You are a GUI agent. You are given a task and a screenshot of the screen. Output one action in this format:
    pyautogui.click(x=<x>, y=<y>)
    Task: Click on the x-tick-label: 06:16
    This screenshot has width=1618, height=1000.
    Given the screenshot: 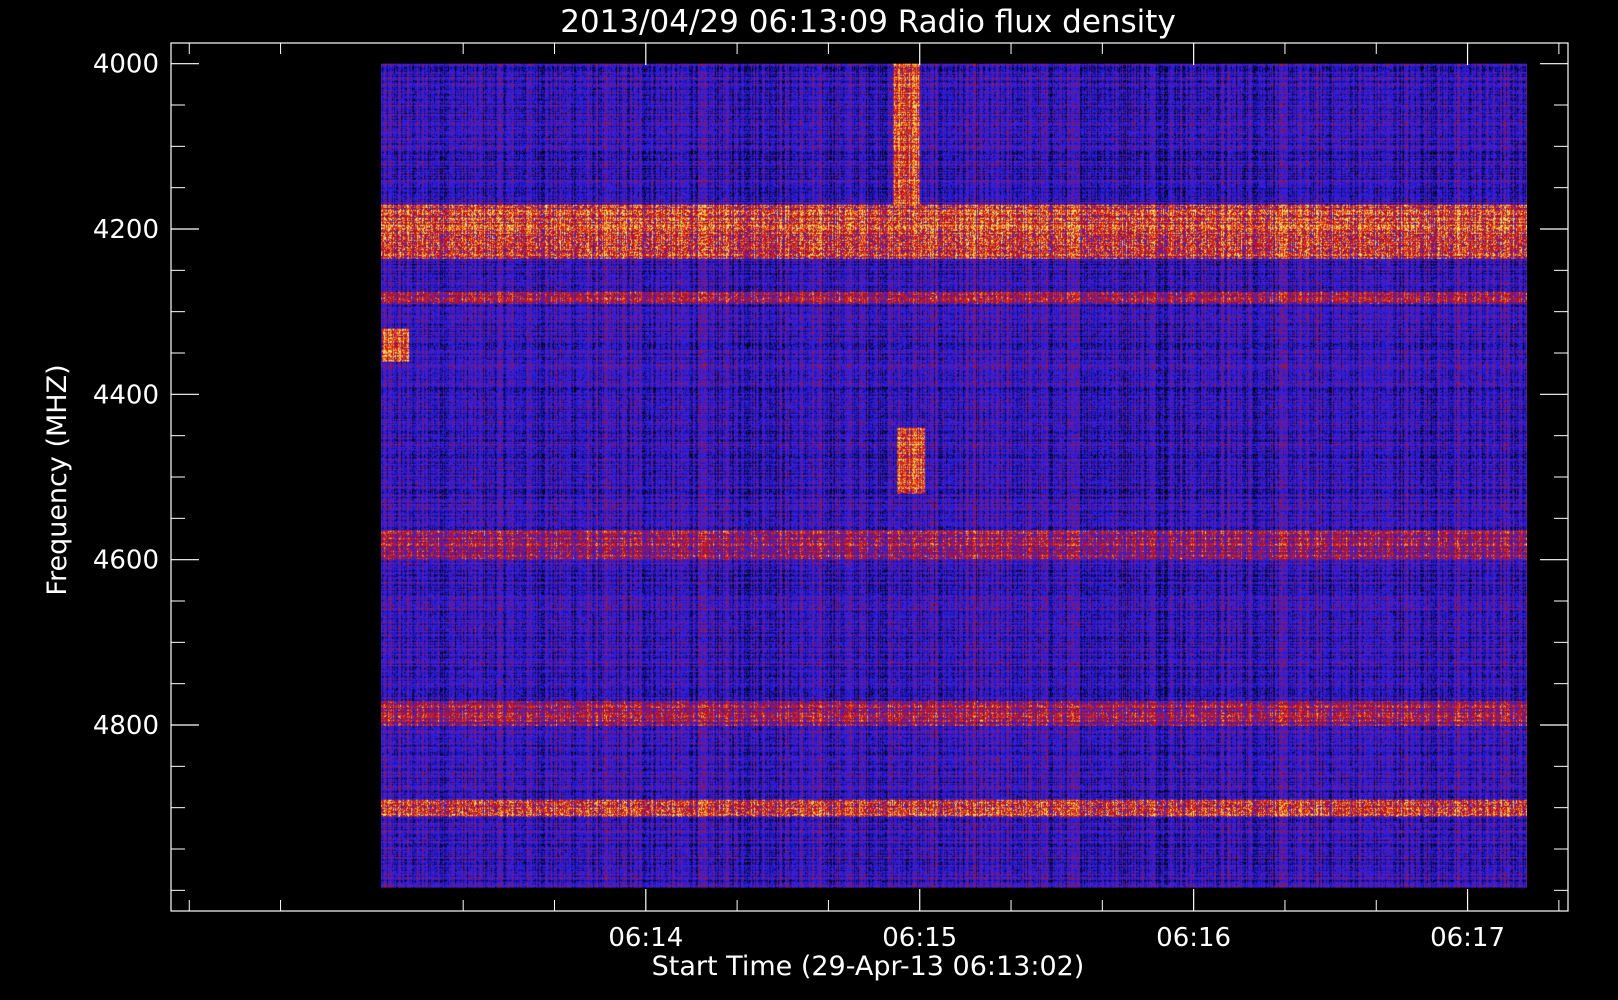 What is the action you would take?
    pyautogui.click(x=1193, y=938)
    